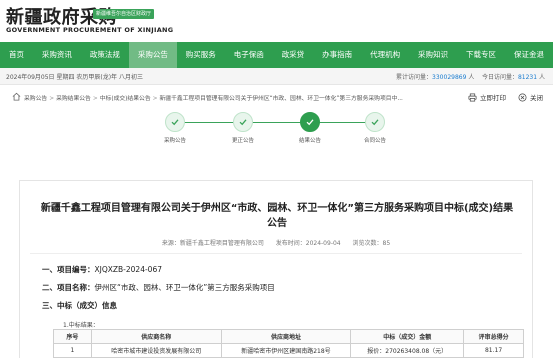  I want to click on cell-index: 1, so click(72, 350).